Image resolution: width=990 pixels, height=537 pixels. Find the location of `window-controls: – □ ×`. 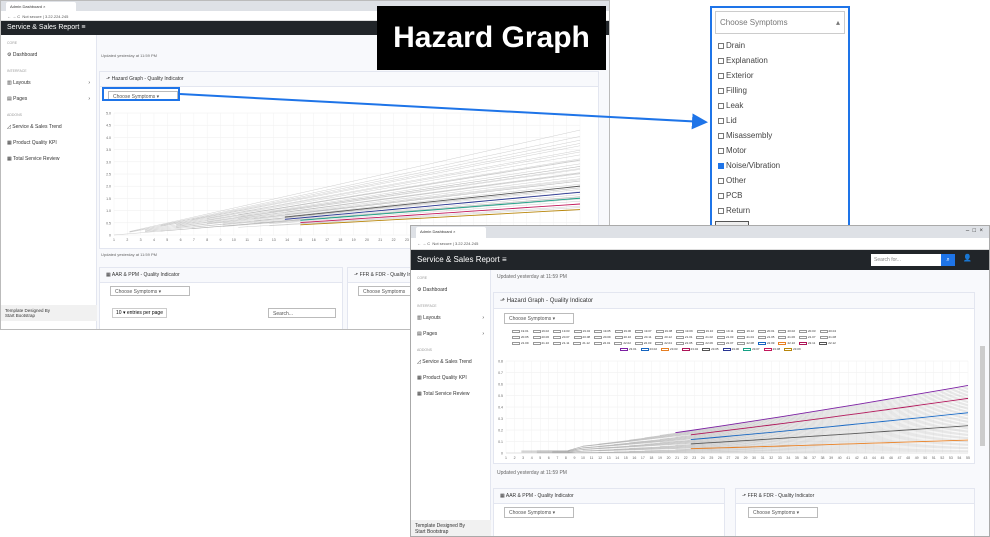

window-controls: – □ × is located at coordinates (974, 231).